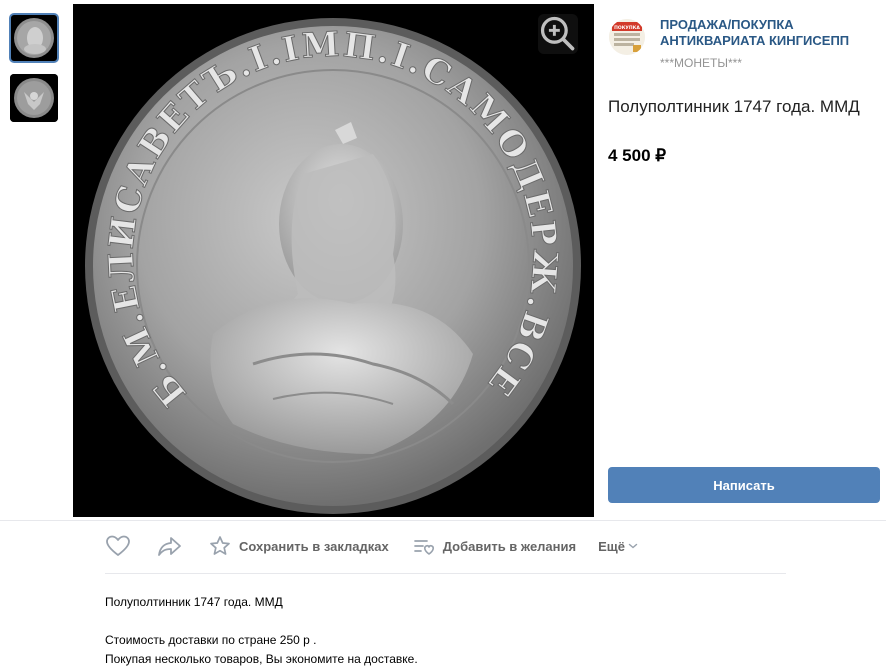 The width and height of the screenshot is (886, 669). I want to click on more-label: Ещё, so click(611, 546).